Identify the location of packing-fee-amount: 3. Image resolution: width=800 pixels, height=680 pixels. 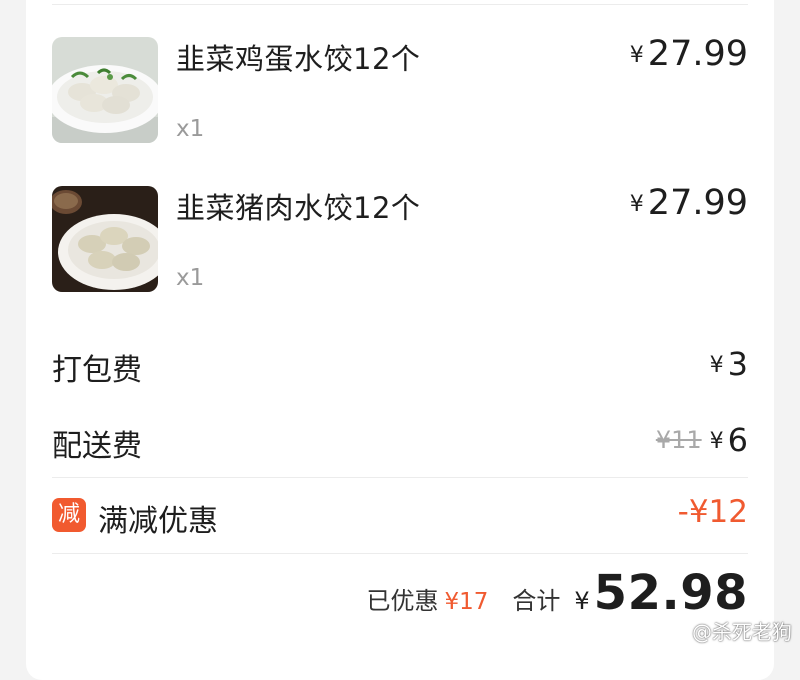
(737, 364).